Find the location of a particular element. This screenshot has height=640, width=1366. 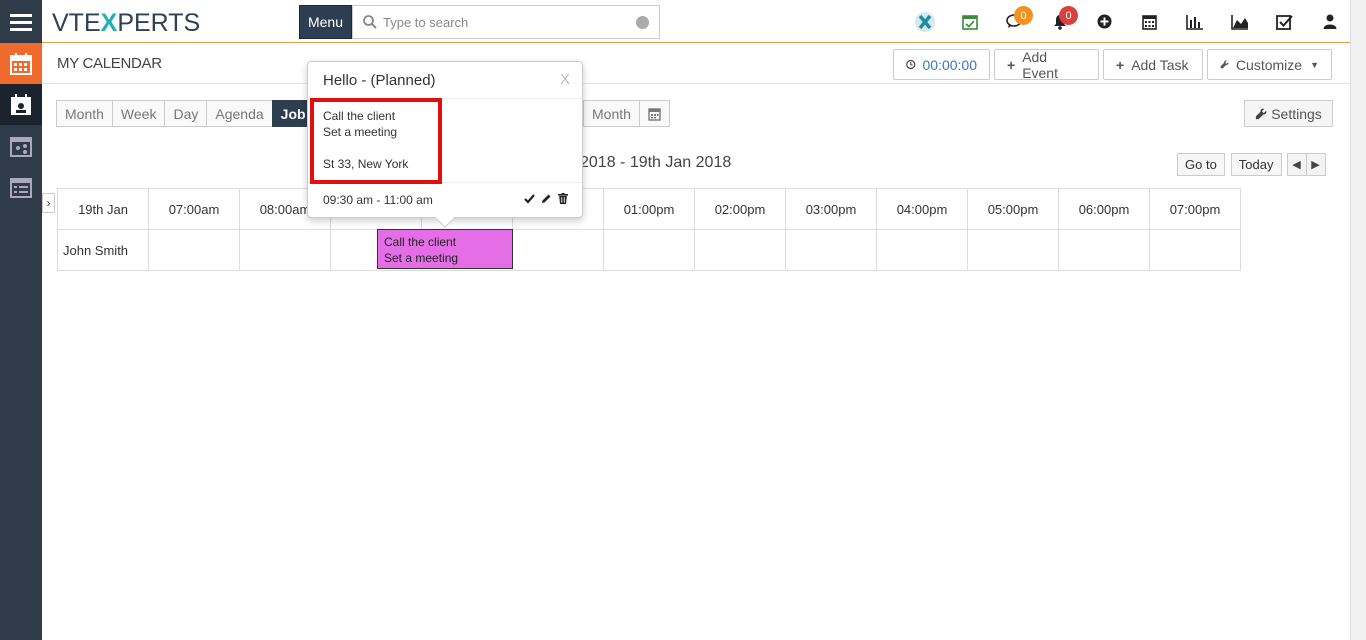

customize-label: Customize is located at coordinates (1269, 64).